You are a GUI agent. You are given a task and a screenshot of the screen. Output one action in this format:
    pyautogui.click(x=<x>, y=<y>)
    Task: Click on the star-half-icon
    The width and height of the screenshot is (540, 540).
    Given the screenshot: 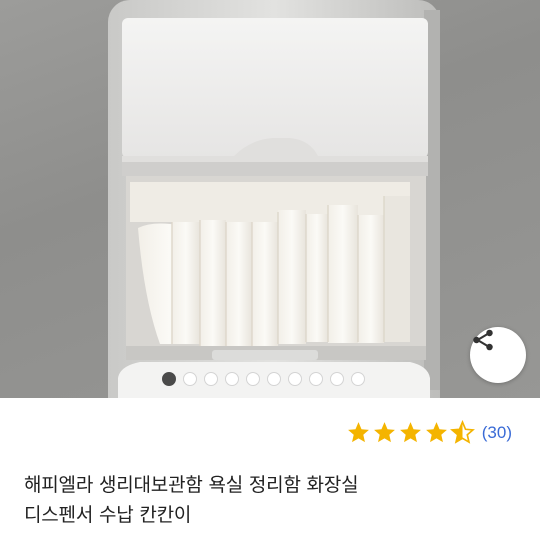 What is the action you would take?
    pyautogui.click(x=462, y=432)
    